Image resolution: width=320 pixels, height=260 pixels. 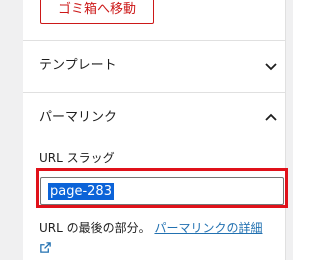 I want to click on permalink-help-text: URL の最後の部分。 パーマリンクの詳細, so click(x=161, y=238).